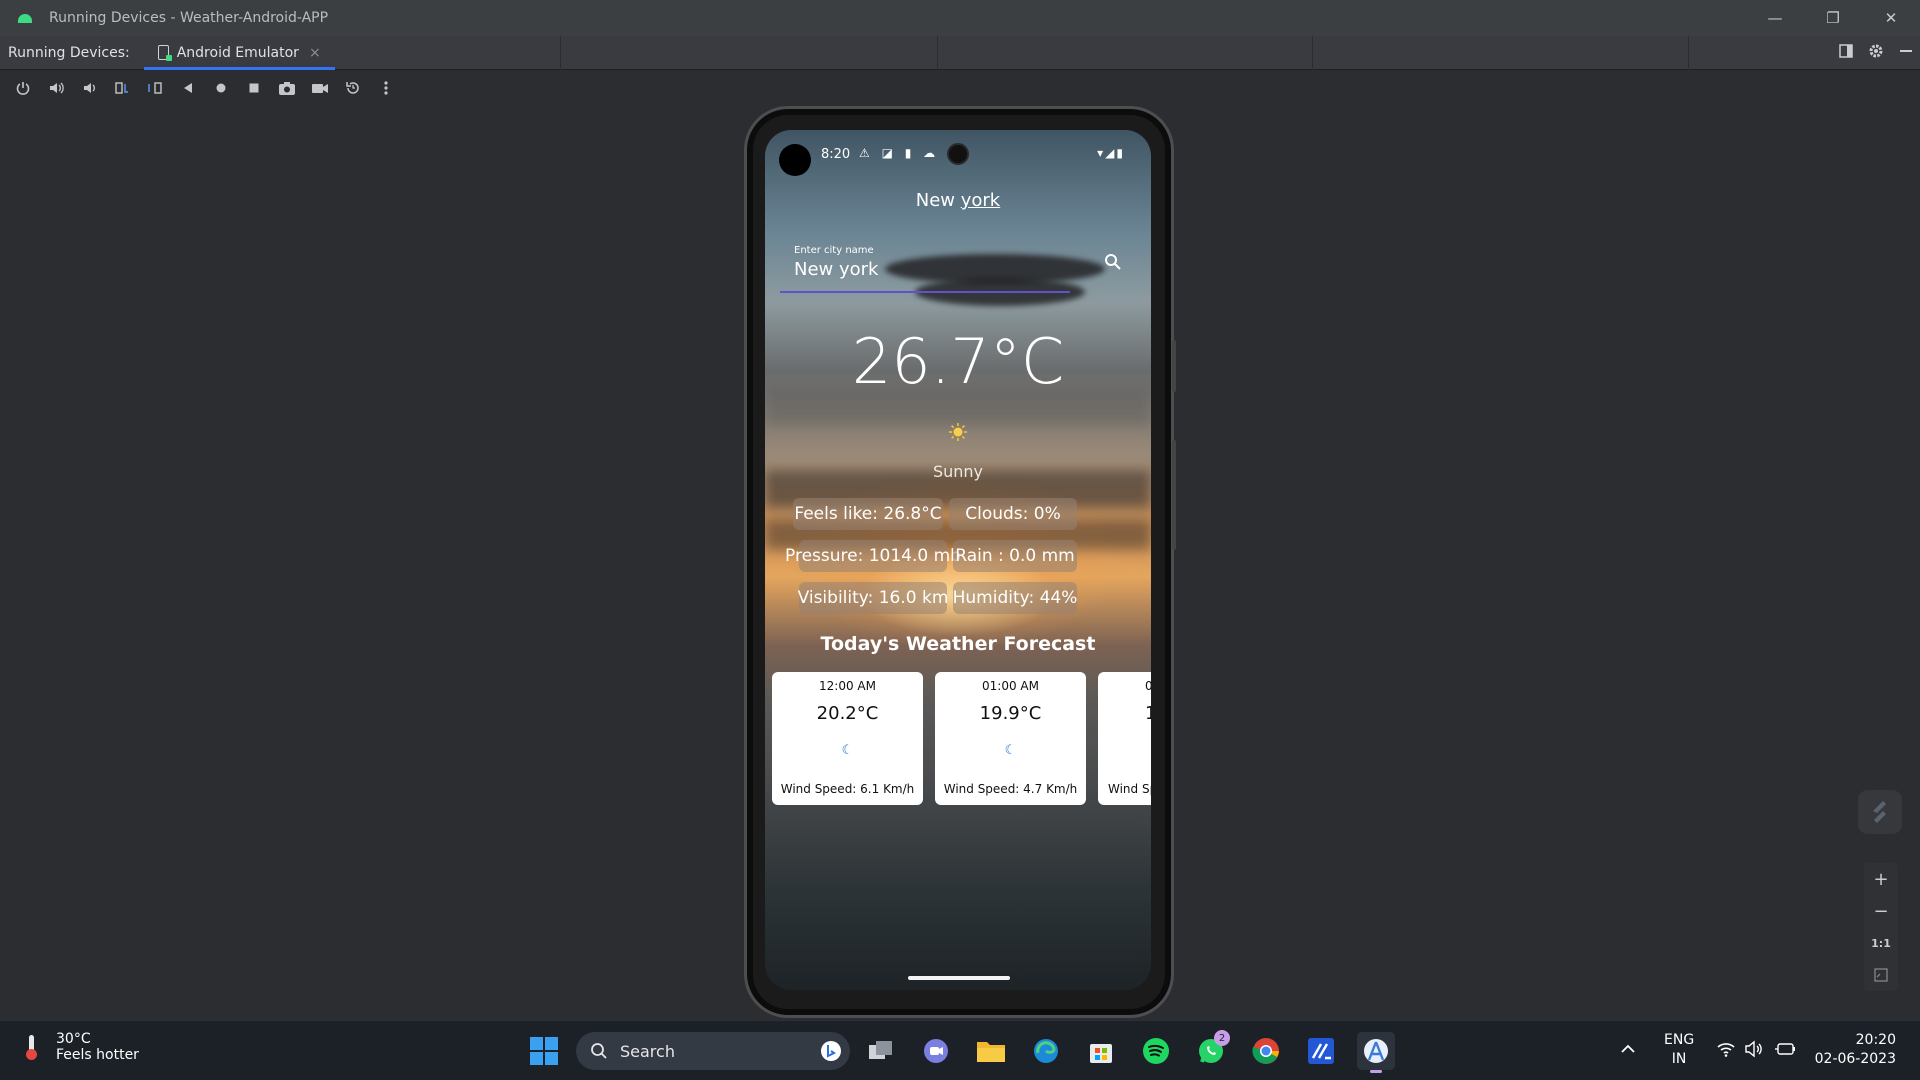  What do you see at coordinates (1148, 686) in the screenshot?
I see `forecast-time: 0` at bounding box center [1148, 686].